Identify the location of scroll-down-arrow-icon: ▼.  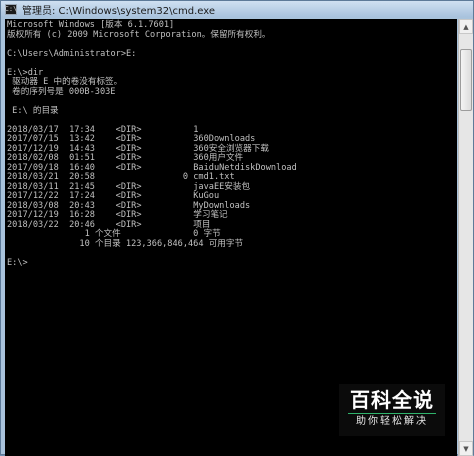
(466, 448).